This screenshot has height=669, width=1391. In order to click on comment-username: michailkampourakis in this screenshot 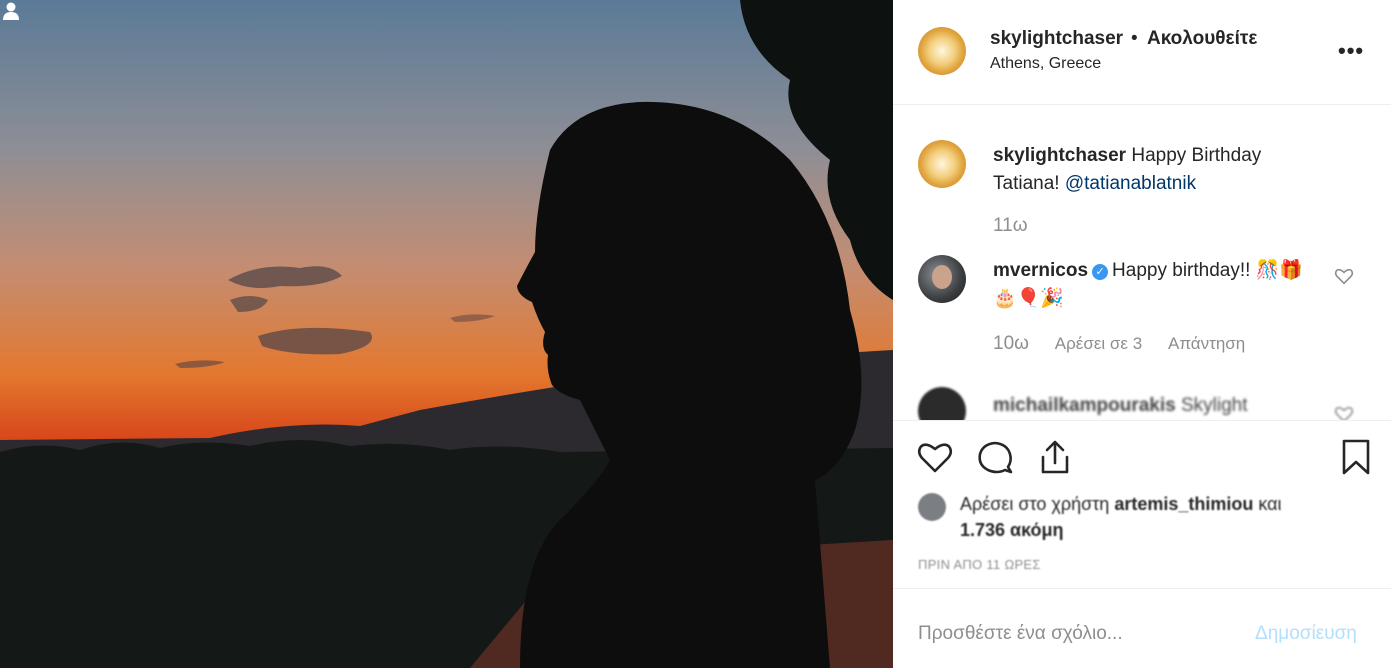, I will do `click(1084, 405)`.